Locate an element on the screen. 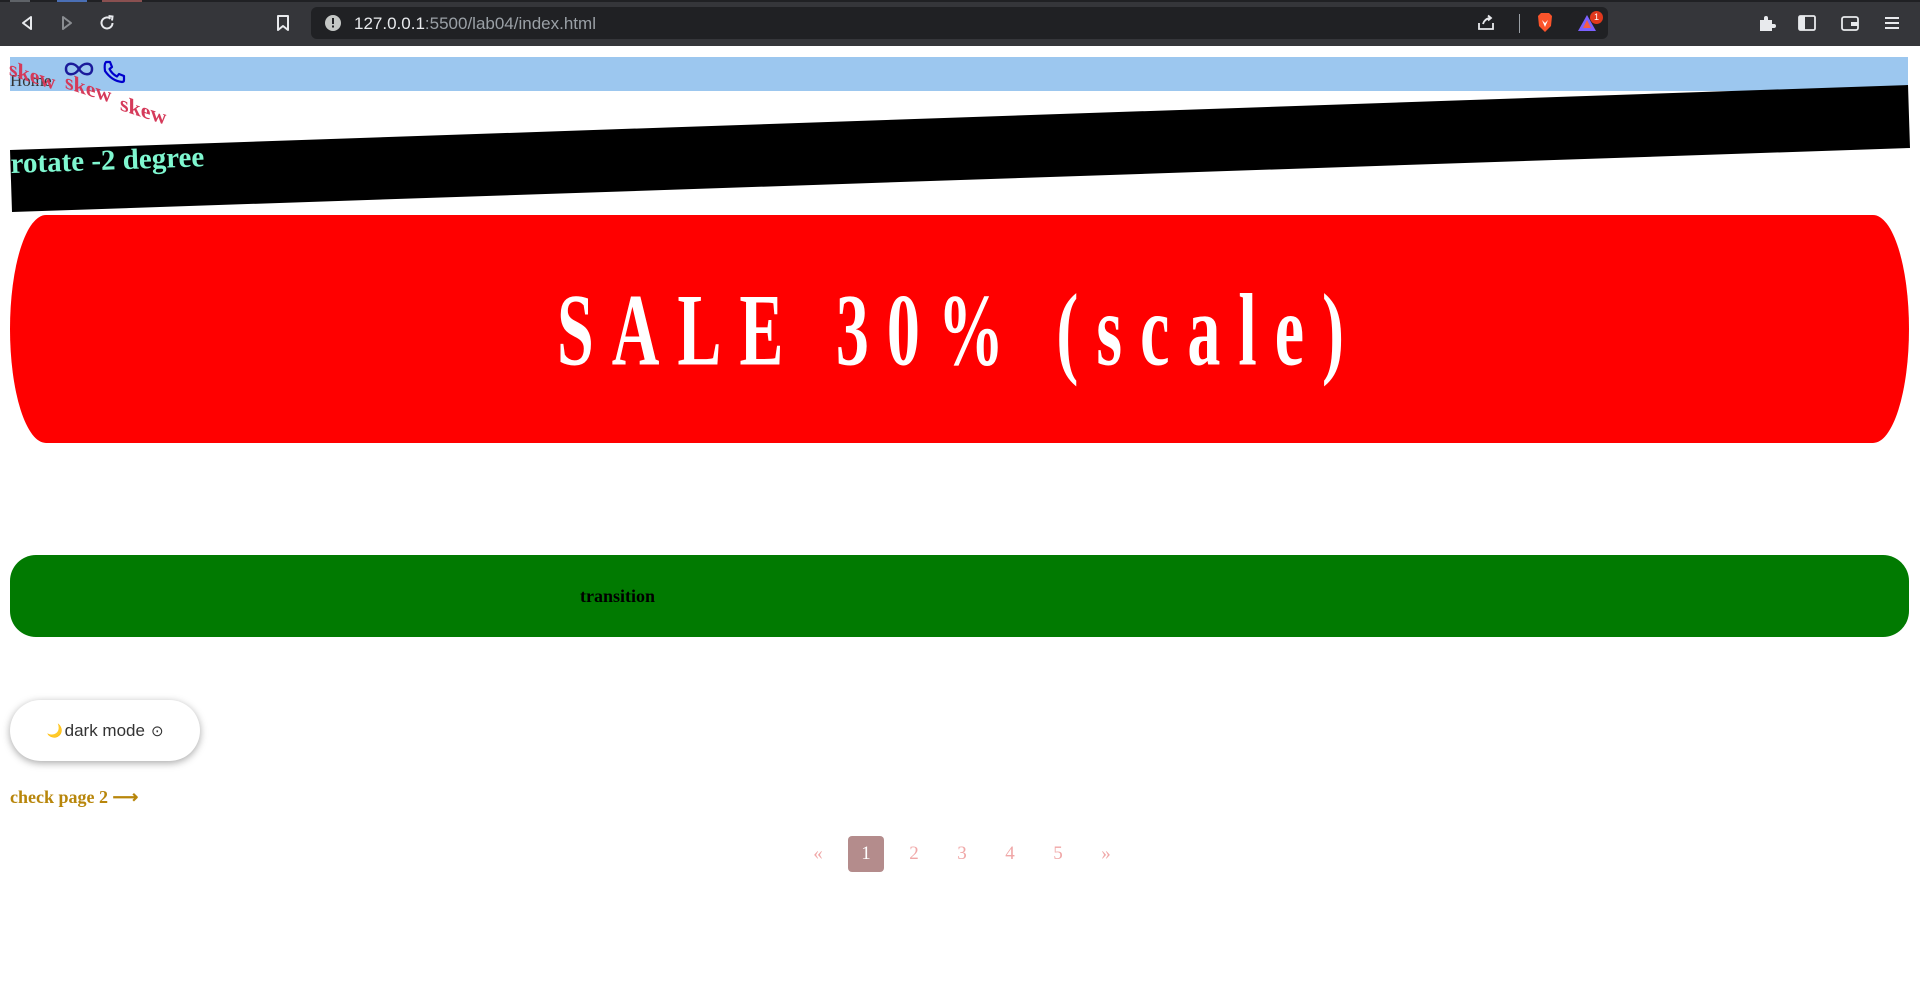 This screenshot has width=1920, height=981. rewards-badge: 1 is located at coordinates (1596, 17).